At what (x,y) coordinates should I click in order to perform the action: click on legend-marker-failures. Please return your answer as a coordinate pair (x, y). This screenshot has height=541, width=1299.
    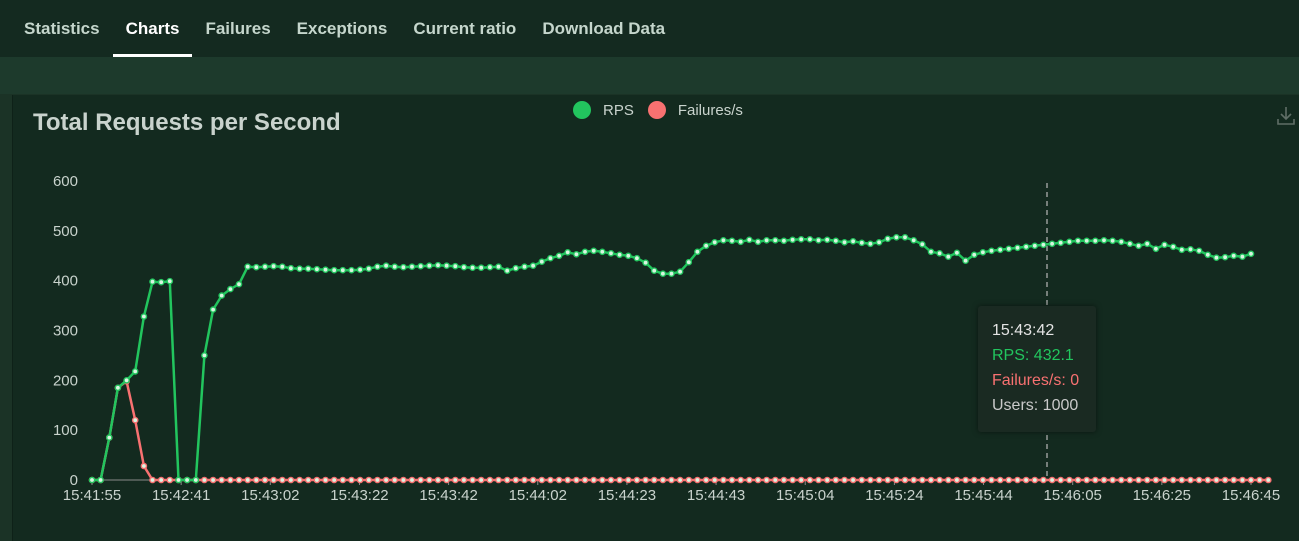
    Looking at the image, I should click on (656, 110).